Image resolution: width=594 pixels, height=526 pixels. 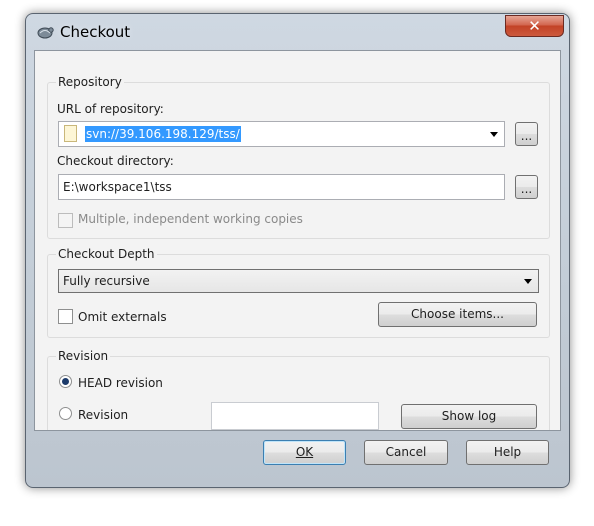 What do you see at coordinates (110, 109) in the screenshot?
I see `url-label: URL of repository:` at bounding box center [110, 109].